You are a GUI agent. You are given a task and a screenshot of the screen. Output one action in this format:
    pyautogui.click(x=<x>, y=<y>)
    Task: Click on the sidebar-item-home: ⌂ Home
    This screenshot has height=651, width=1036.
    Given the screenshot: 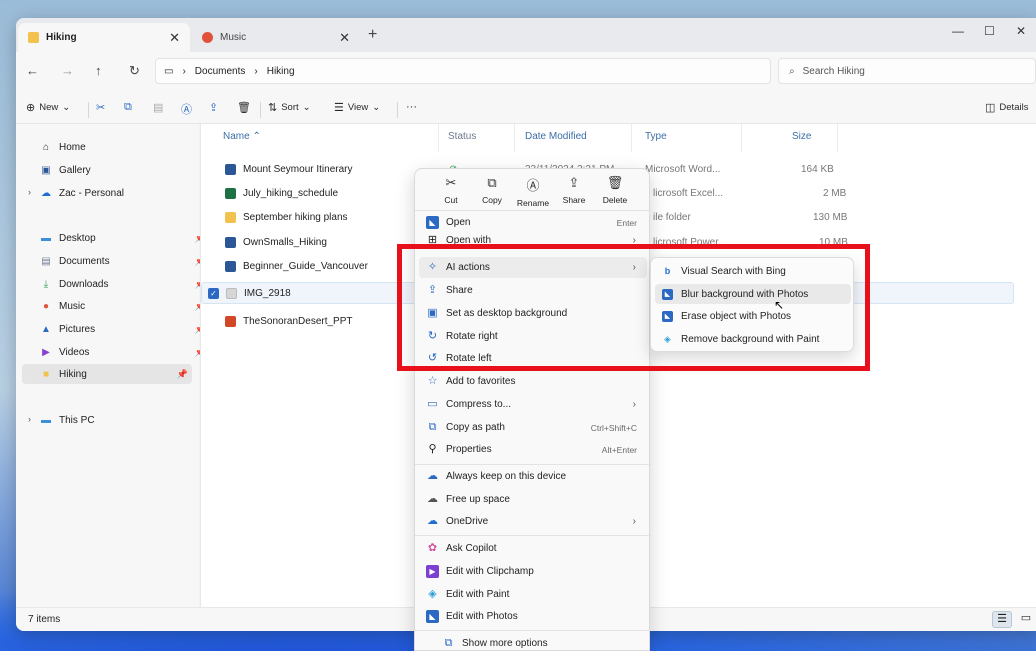 What is the action you would take?
    pyautogui.click(x=125, y=147)
    